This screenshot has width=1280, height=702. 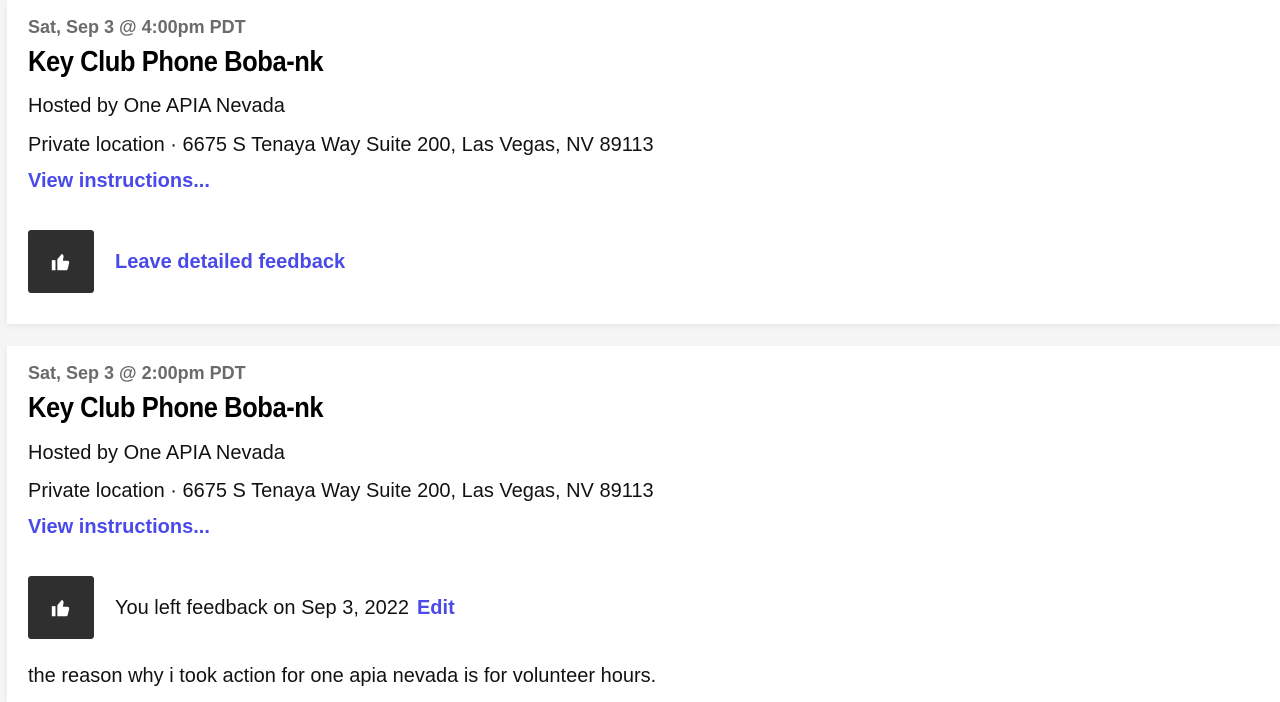 I want to click on leave-feedback-link: Leave detailed feedback, so click(x=230, y=262).